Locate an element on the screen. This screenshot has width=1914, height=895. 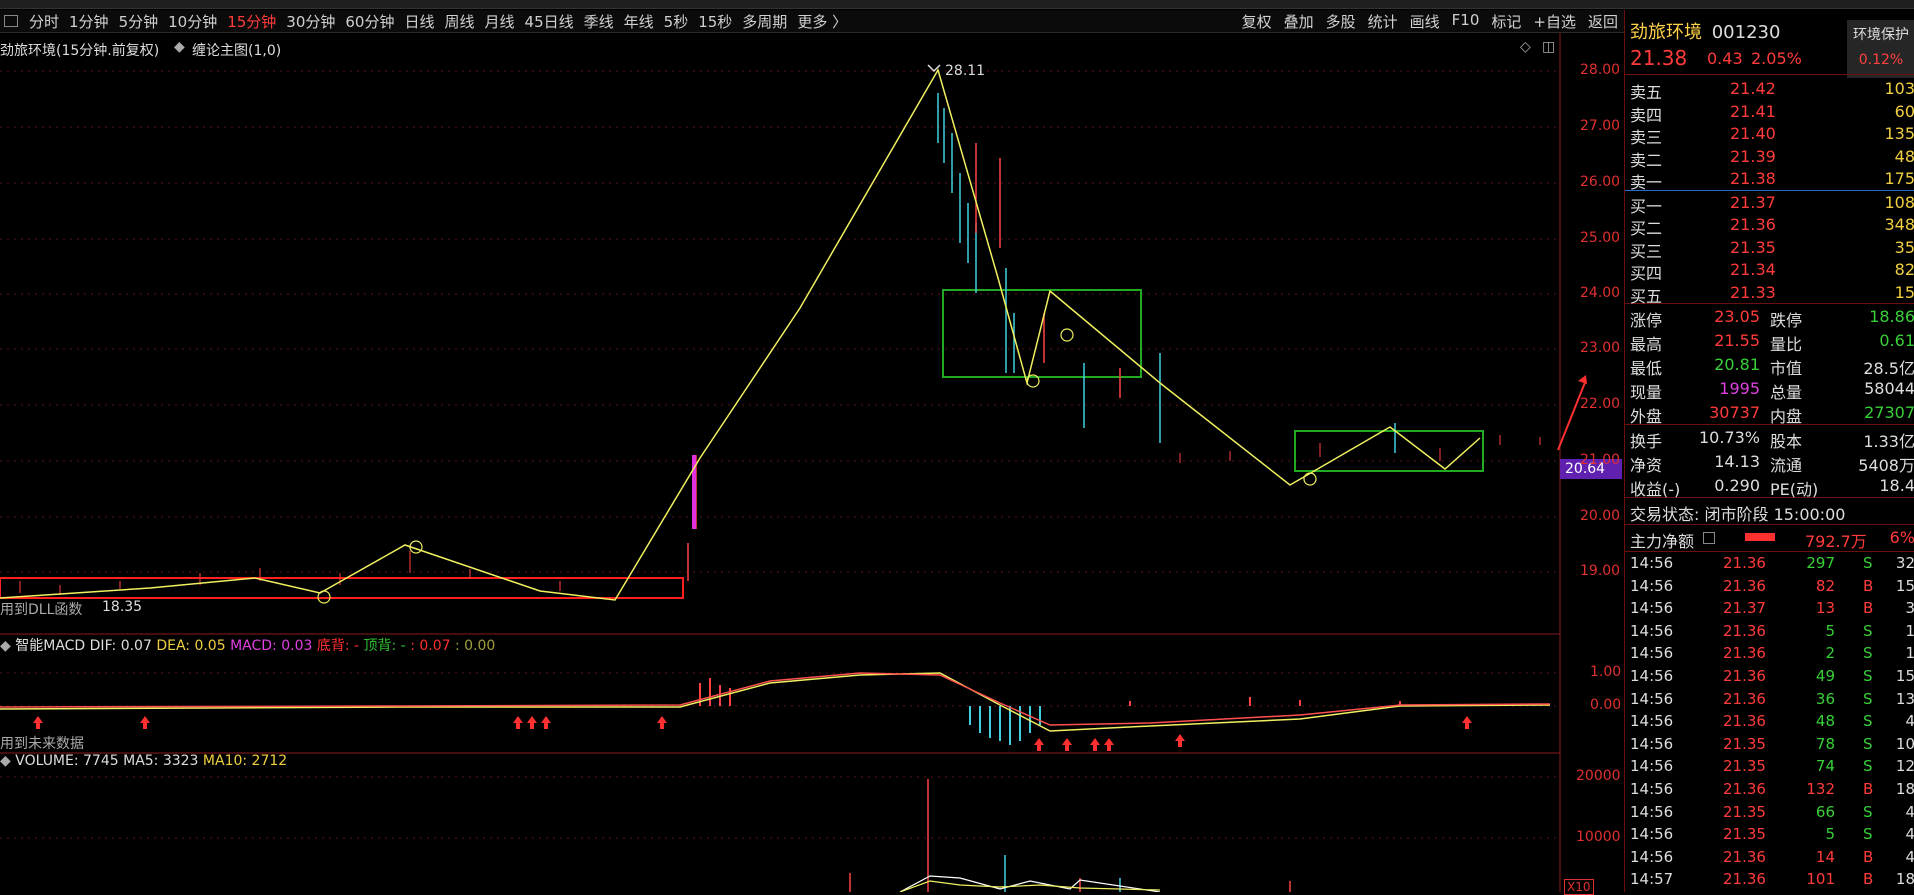
stat-value: 20.81 is located at coordinates (1737, 364).